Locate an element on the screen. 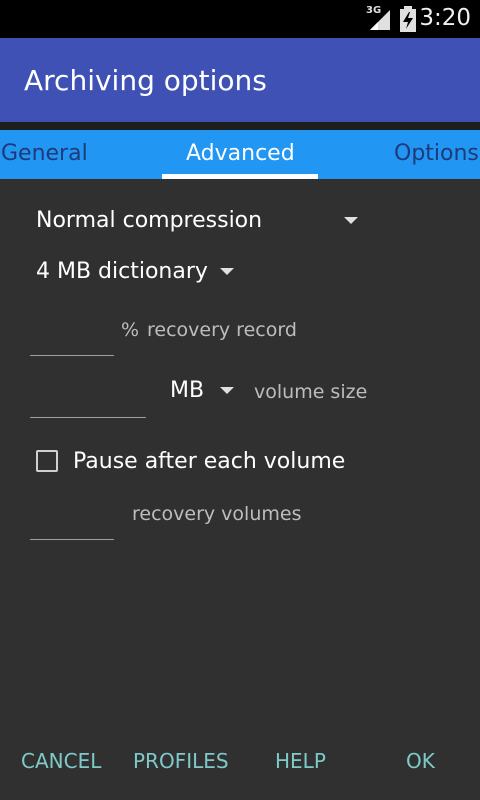 This screenshot has width=480, height=800. page-title: Archiving options is located at coordinates (145, 80).